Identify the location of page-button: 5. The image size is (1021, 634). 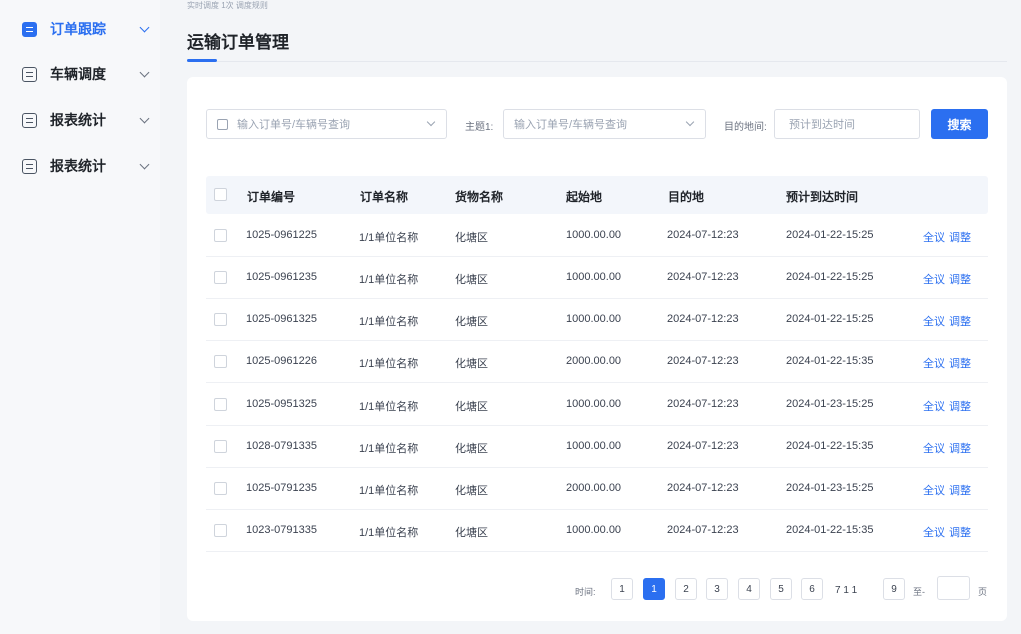
(781, 589).